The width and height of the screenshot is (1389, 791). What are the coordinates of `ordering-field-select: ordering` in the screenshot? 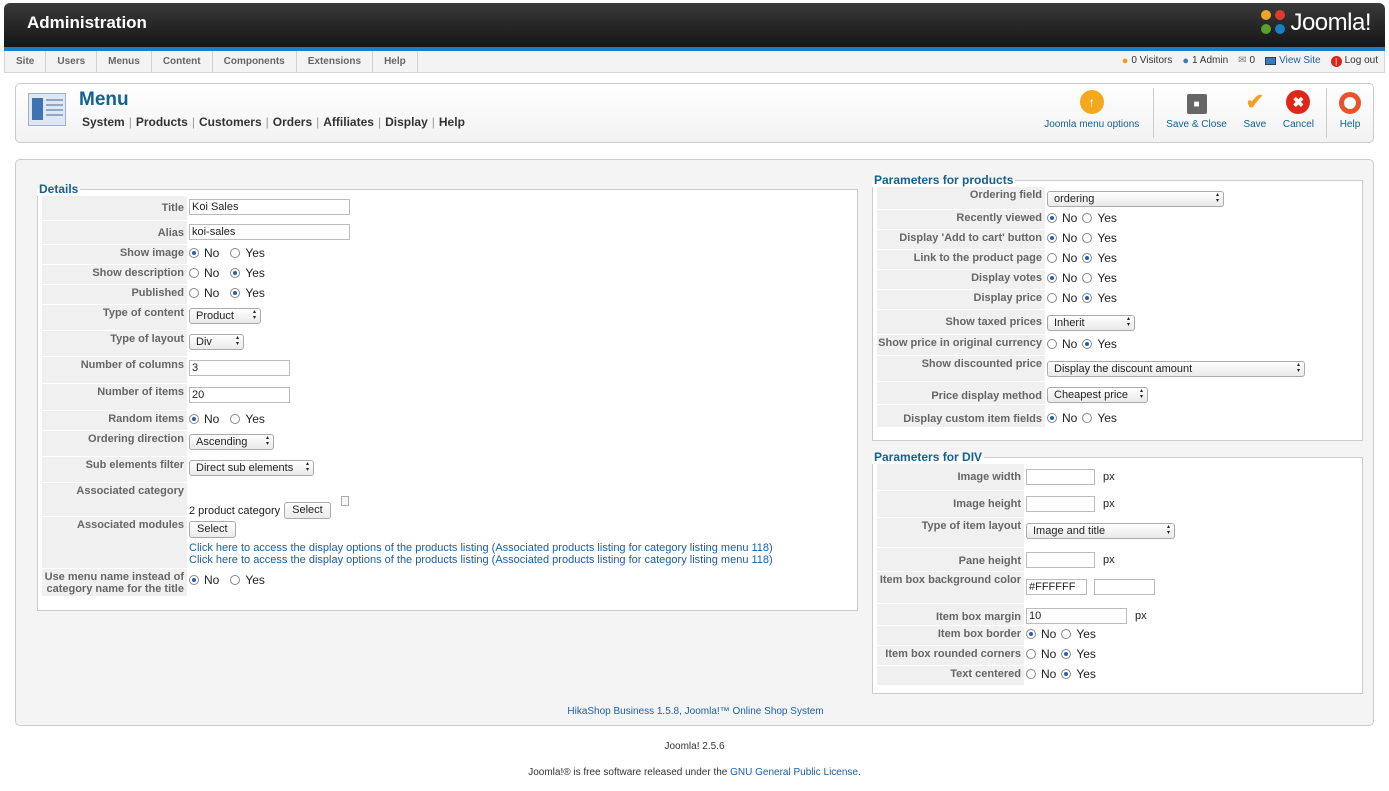 It's located at (1135, 199).